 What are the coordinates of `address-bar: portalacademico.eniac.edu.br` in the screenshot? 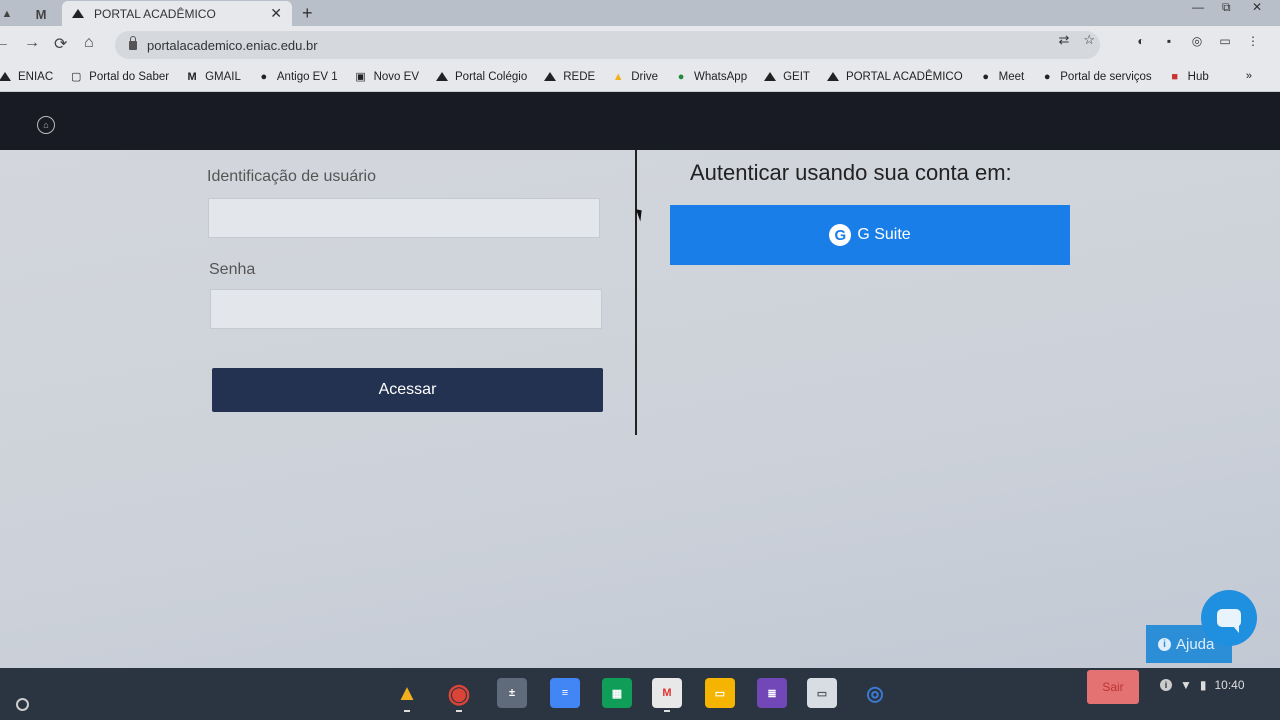 It's located at (607, 45).